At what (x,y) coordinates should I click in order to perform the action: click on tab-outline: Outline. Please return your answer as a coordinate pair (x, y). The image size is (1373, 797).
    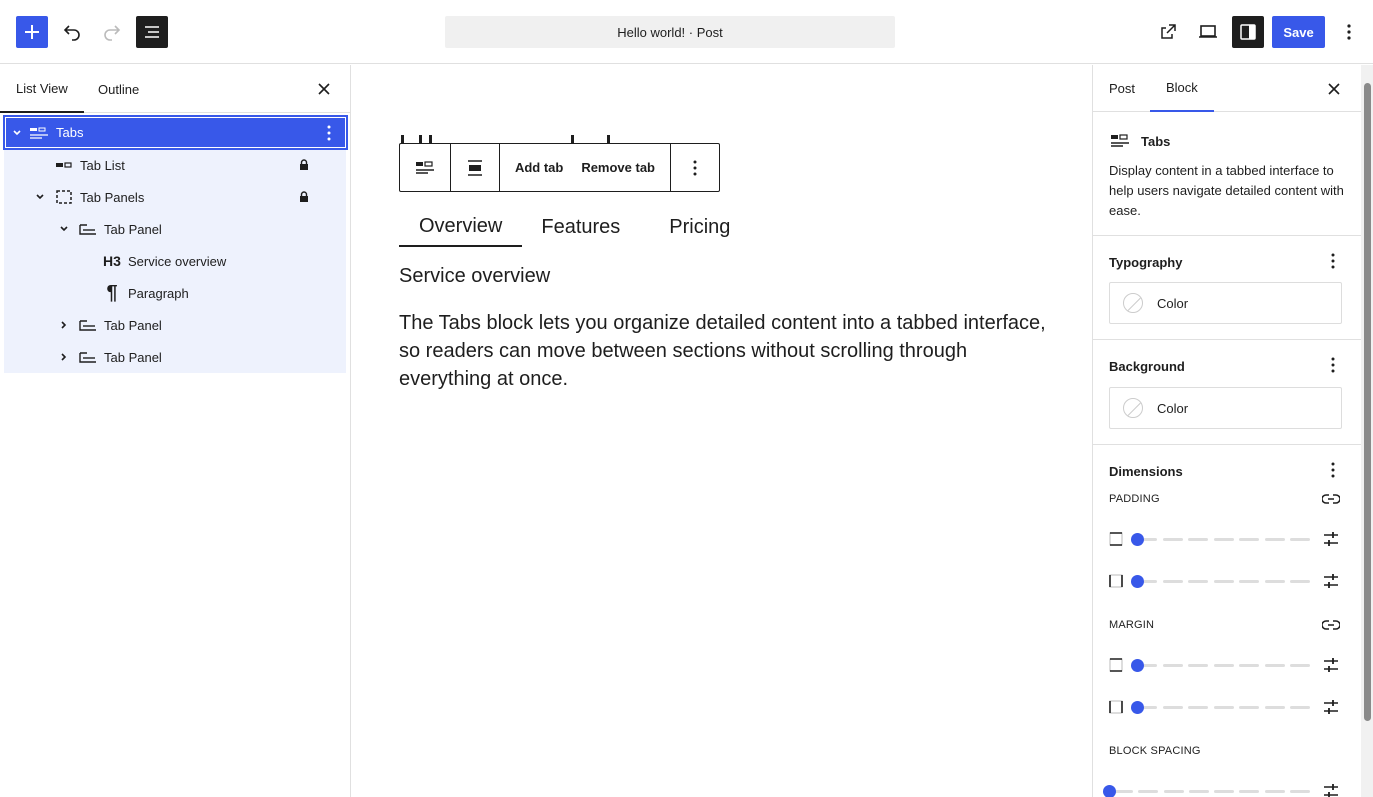
    Looking at the image, I should click on (118, 89).